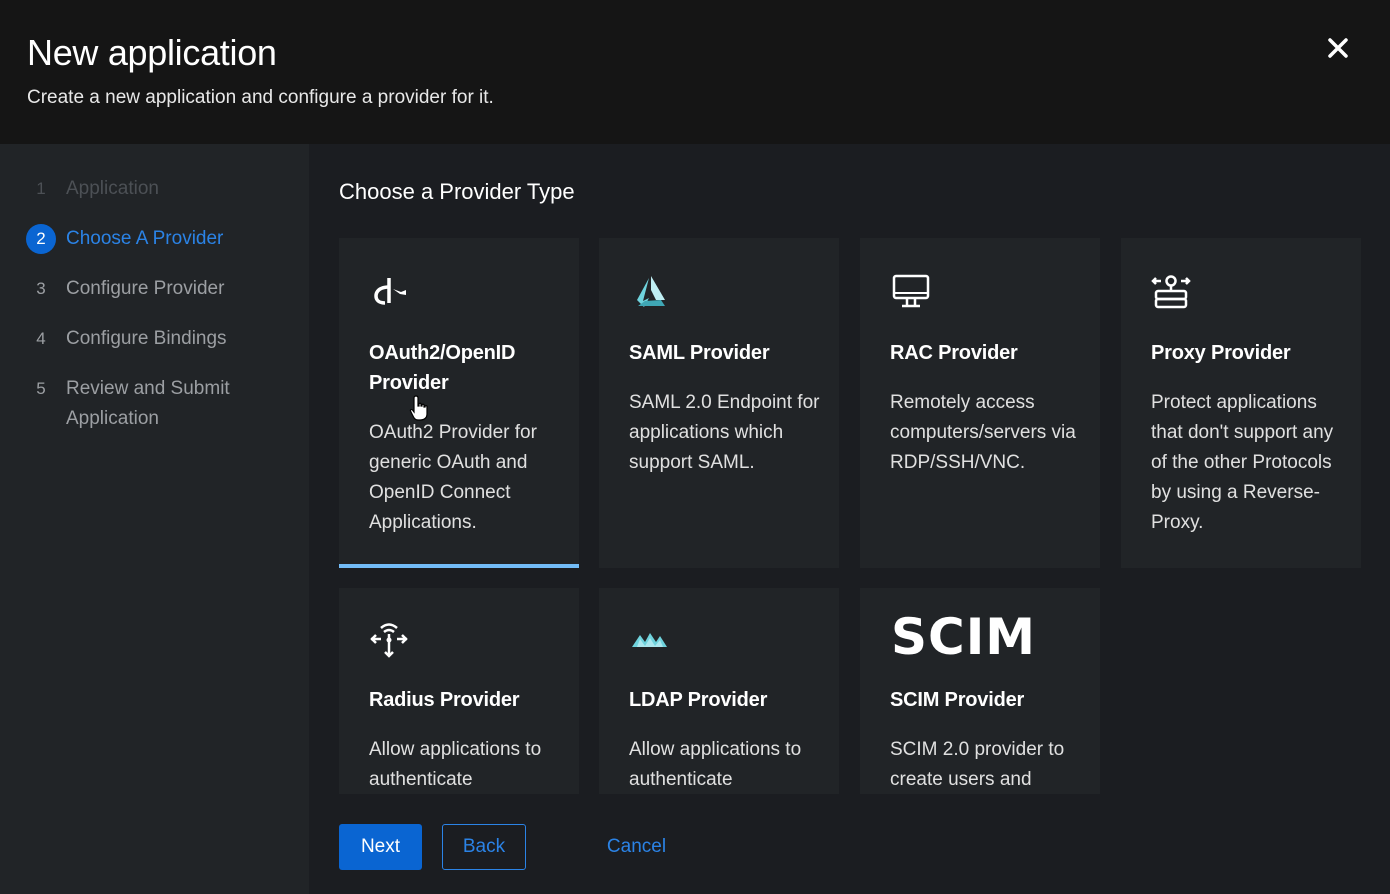 The image size is (1390, 894). I want to click on cancel-button: Cancel, so click(636, 847).